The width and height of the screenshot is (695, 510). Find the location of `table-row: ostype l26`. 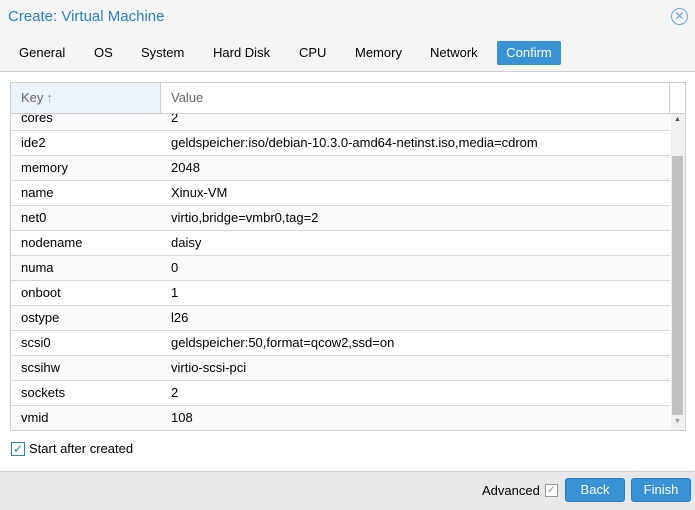

table-row: ostype l26 is located at coordinates (340, 318).